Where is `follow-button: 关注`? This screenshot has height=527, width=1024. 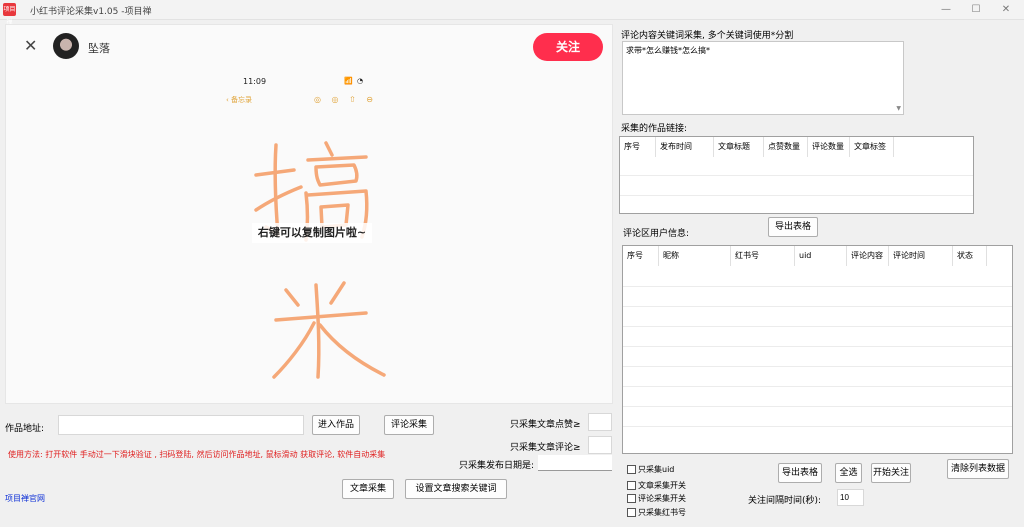
follow-button: 关注 is located at coordinates (568, 47).